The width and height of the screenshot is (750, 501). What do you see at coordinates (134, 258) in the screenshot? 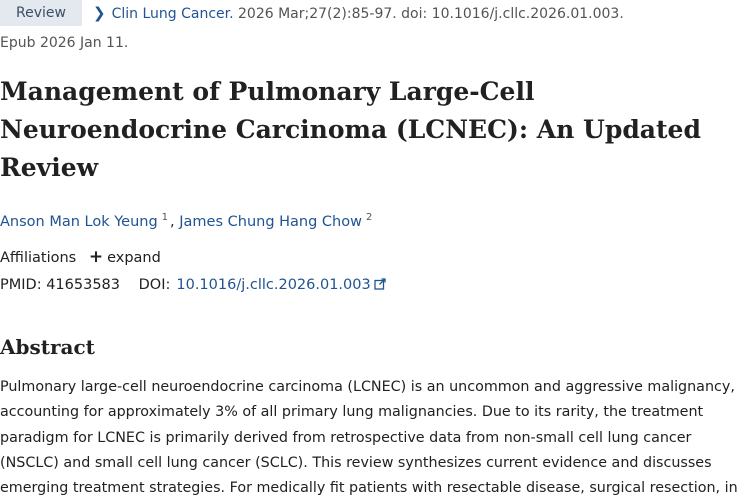
I see `expand-label: expand` at bounding box center [134, 258].